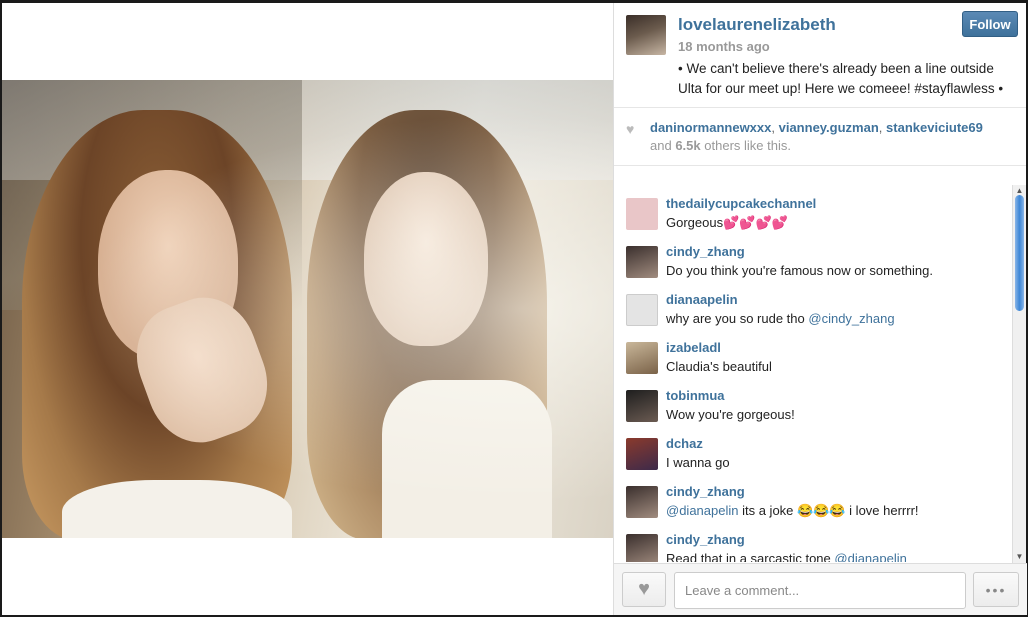 This screenshot has width=1028, height=617. What do you see at coordinates (1019, 374) in the screenshot?
I see `comments-scrollbar: ▲ ▼` at bounding box center [1019, 374].